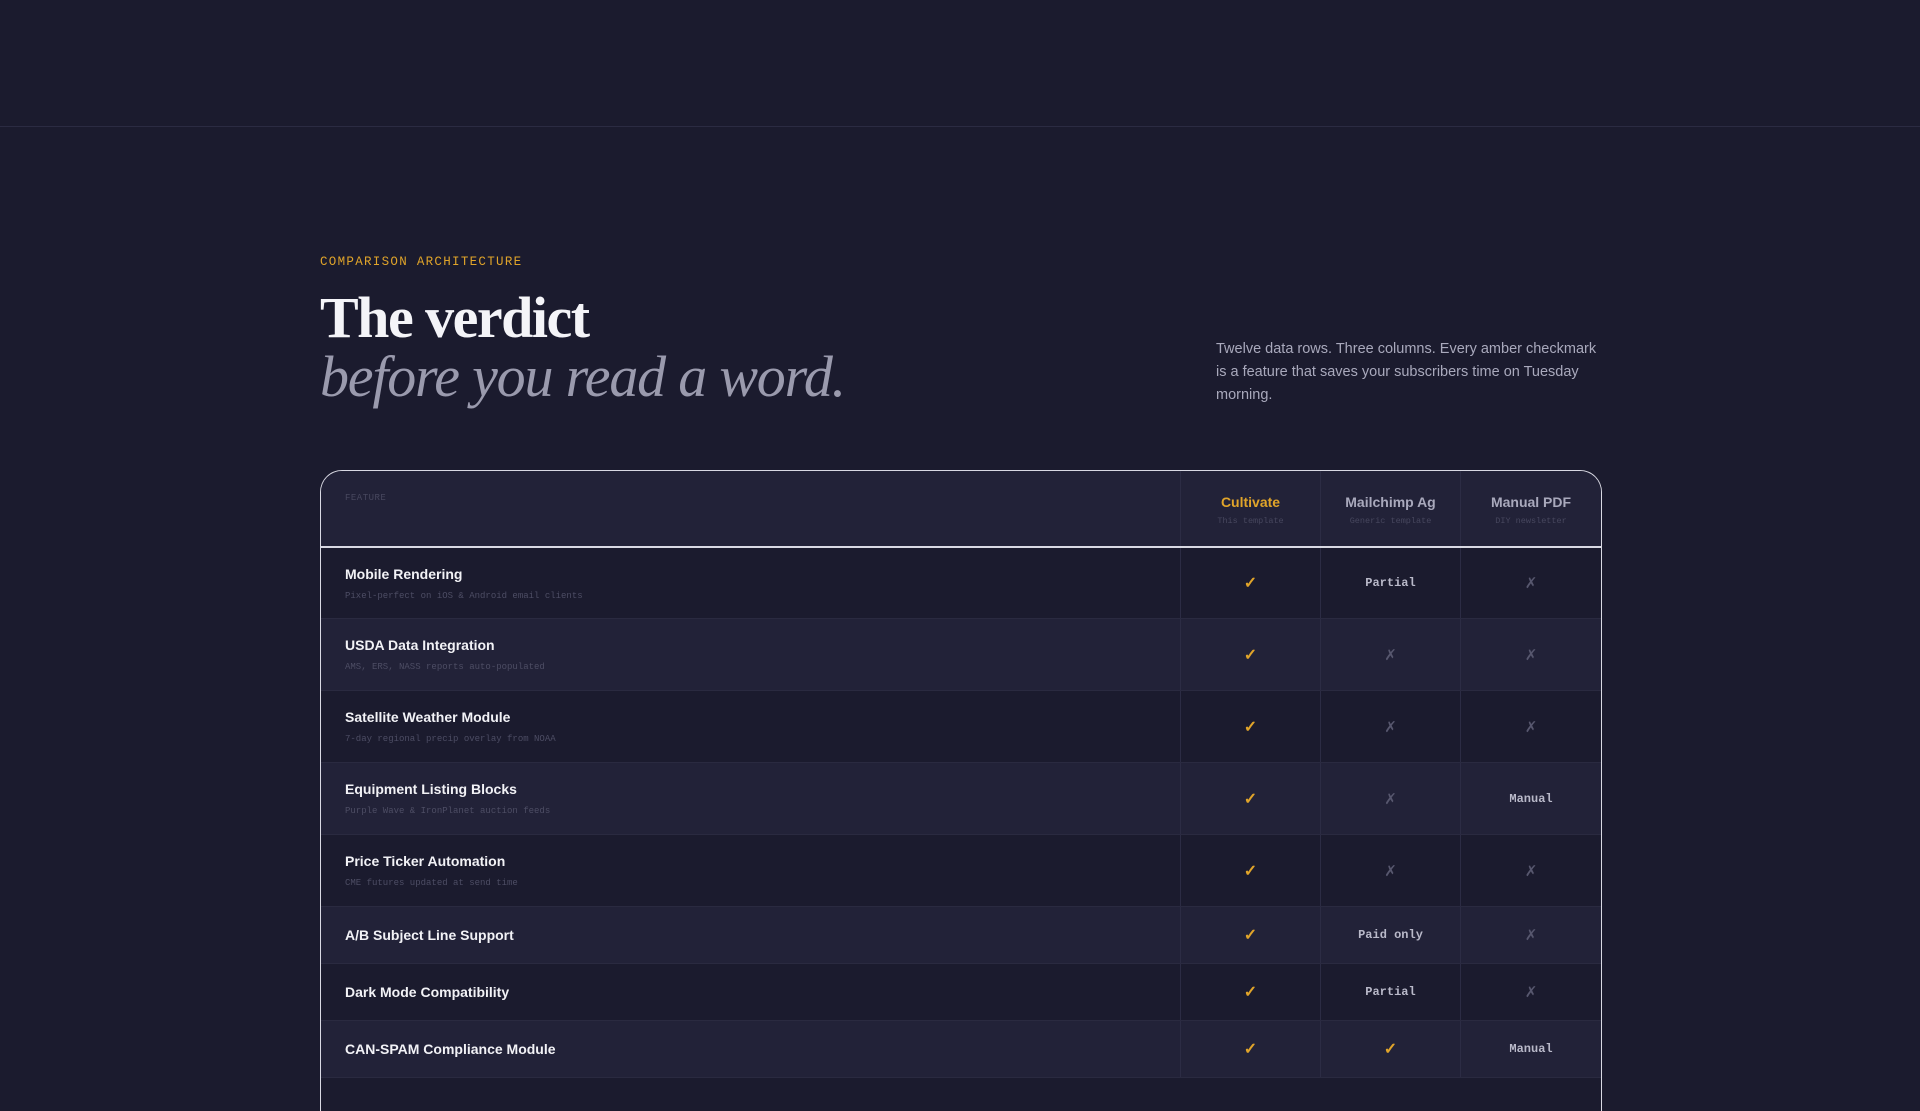 This screenshot has width=1920, height=1111. Describe the element at coordinates (445, 667) in the screenshot. I see `feature-description: AMS, ERS, NASS reports auto-populated` at that location.